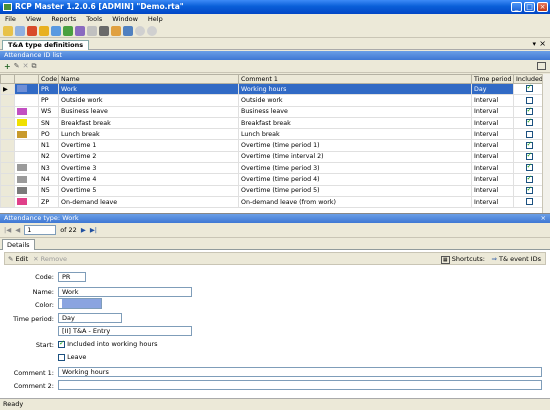  What do you see at coordinates (116, 31) in the screenshot?
I see `home-icon` at bounding box center [116, 31].